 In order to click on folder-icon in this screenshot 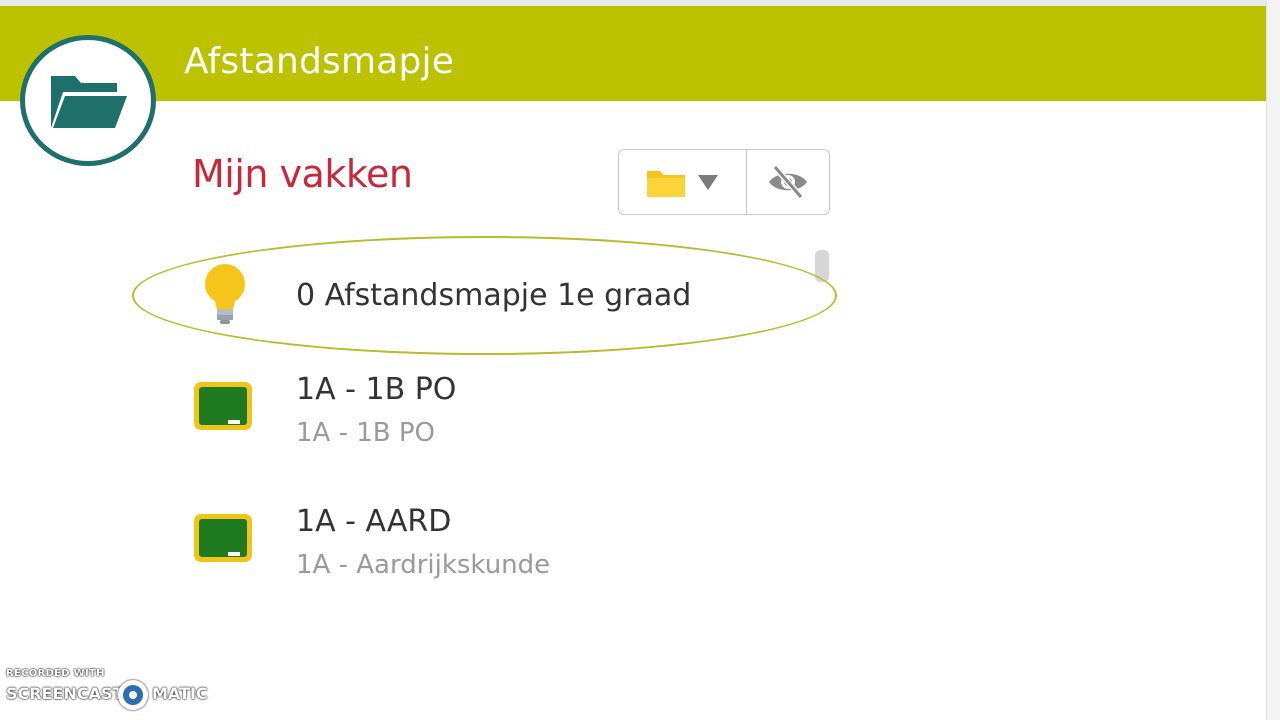, I will do `click(665, 184)`.